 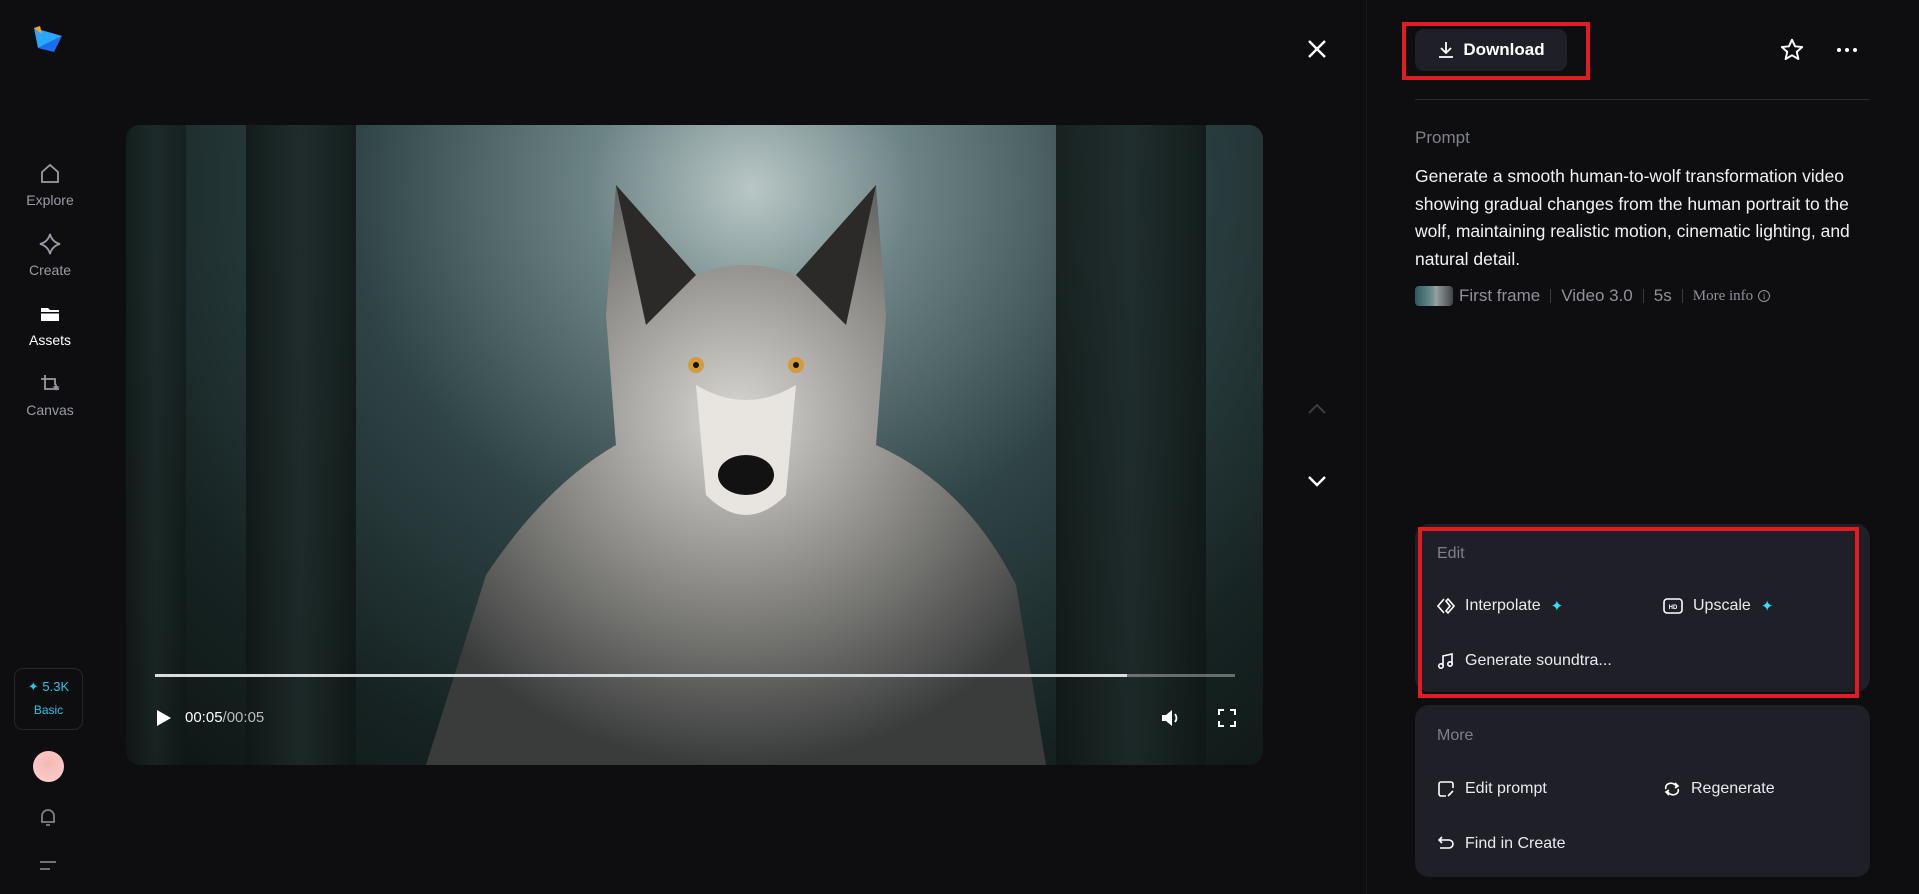 I want to click on bell-icon, so click(x=48, y=817).